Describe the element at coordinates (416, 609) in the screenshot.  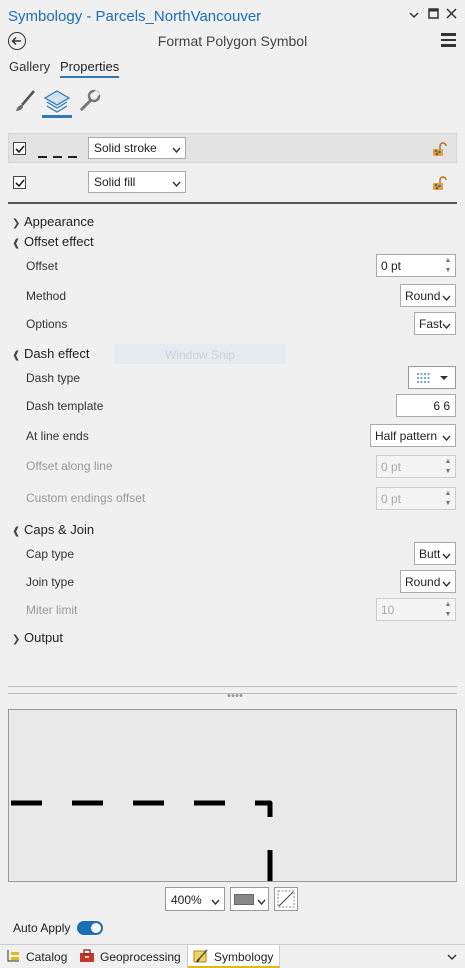
I see `miter-limit-input: 10 ▲ ▼` at that location.